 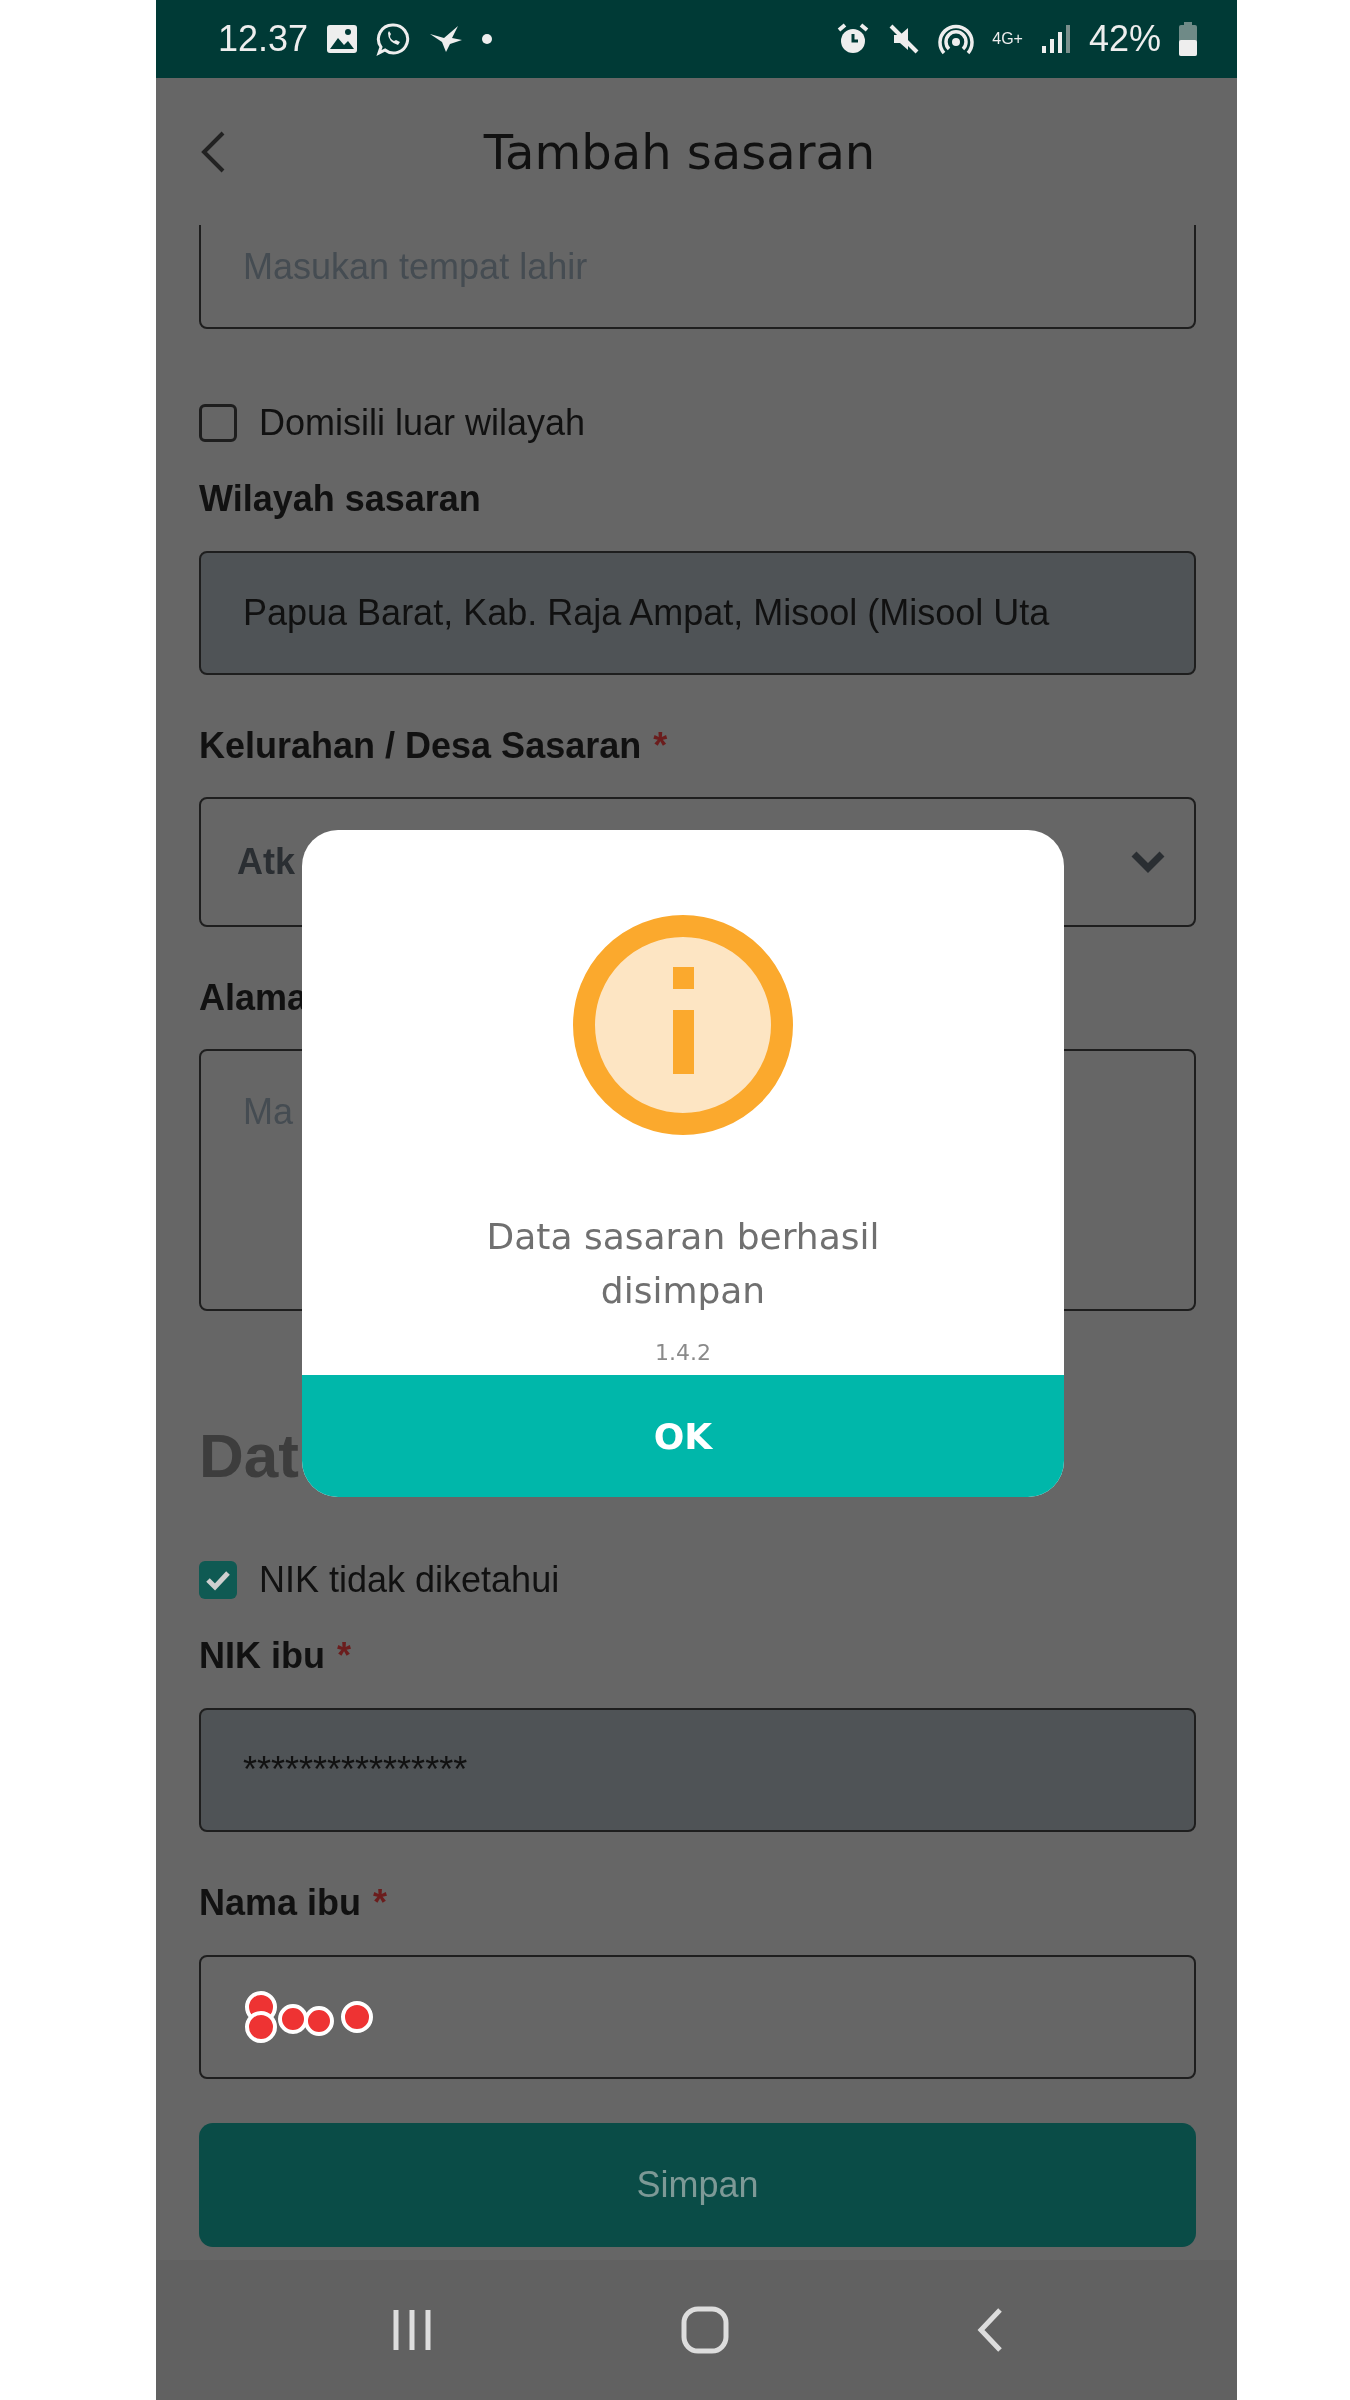 I want to click on battery-icon, so click(x=1188, y=39).